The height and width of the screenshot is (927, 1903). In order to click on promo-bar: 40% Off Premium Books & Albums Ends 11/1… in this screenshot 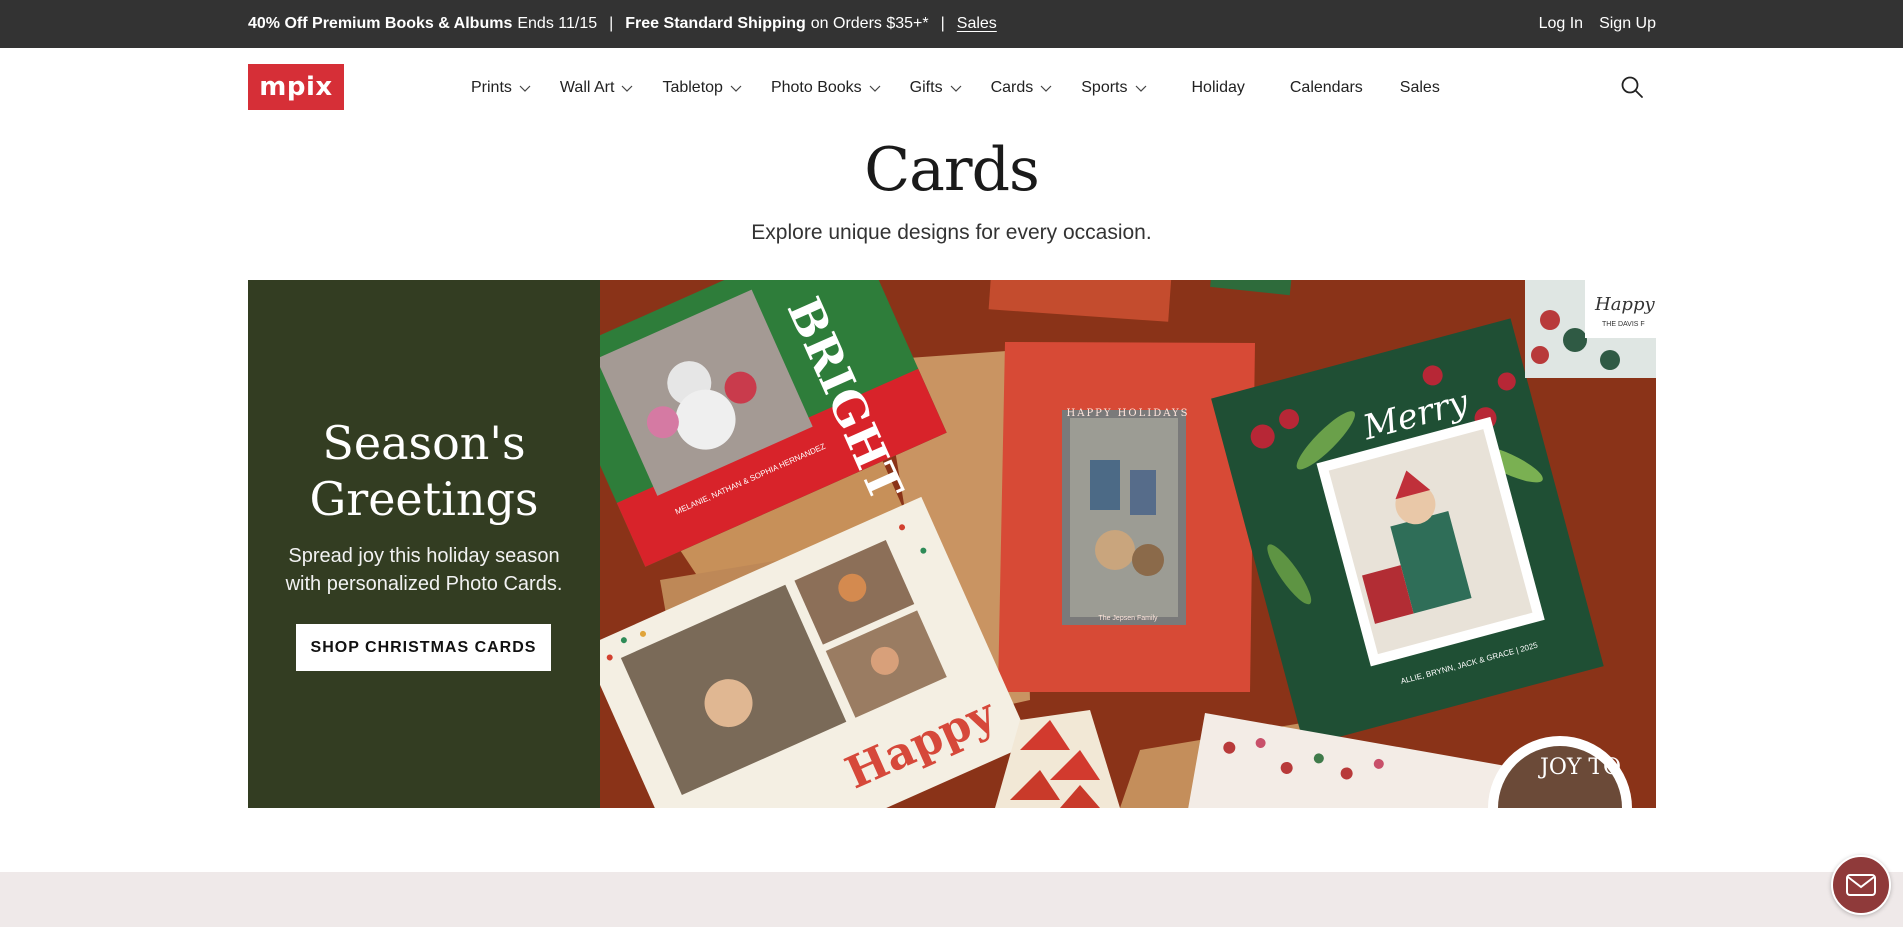, I will do `click(951, 24)`.